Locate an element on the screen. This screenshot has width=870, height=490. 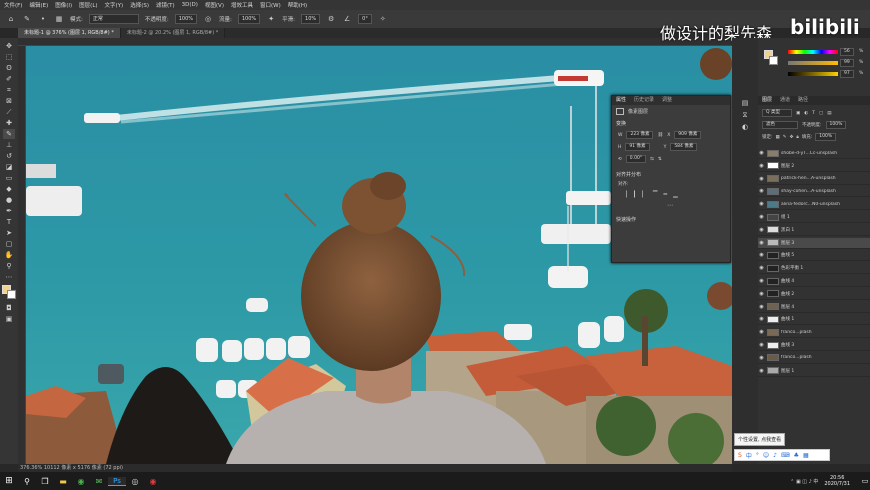
eraser-tool-icon: ◪ is located at coordinates (9, 167).